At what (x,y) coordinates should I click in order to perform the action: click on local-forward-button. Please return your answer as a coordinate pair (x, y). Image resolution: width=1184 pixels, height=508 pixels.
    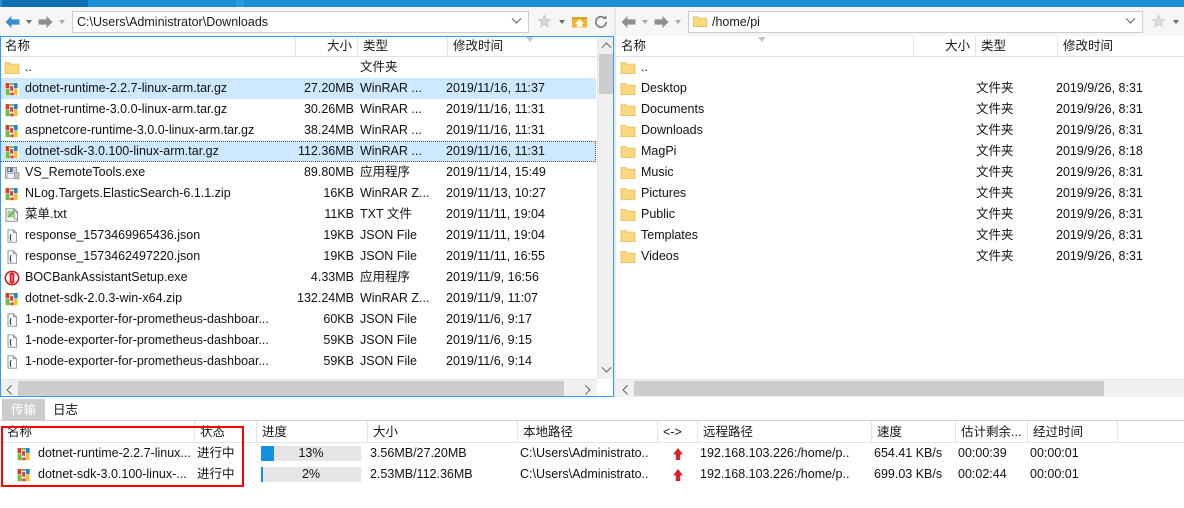
    Looking at the image, I should click on (45, 22).